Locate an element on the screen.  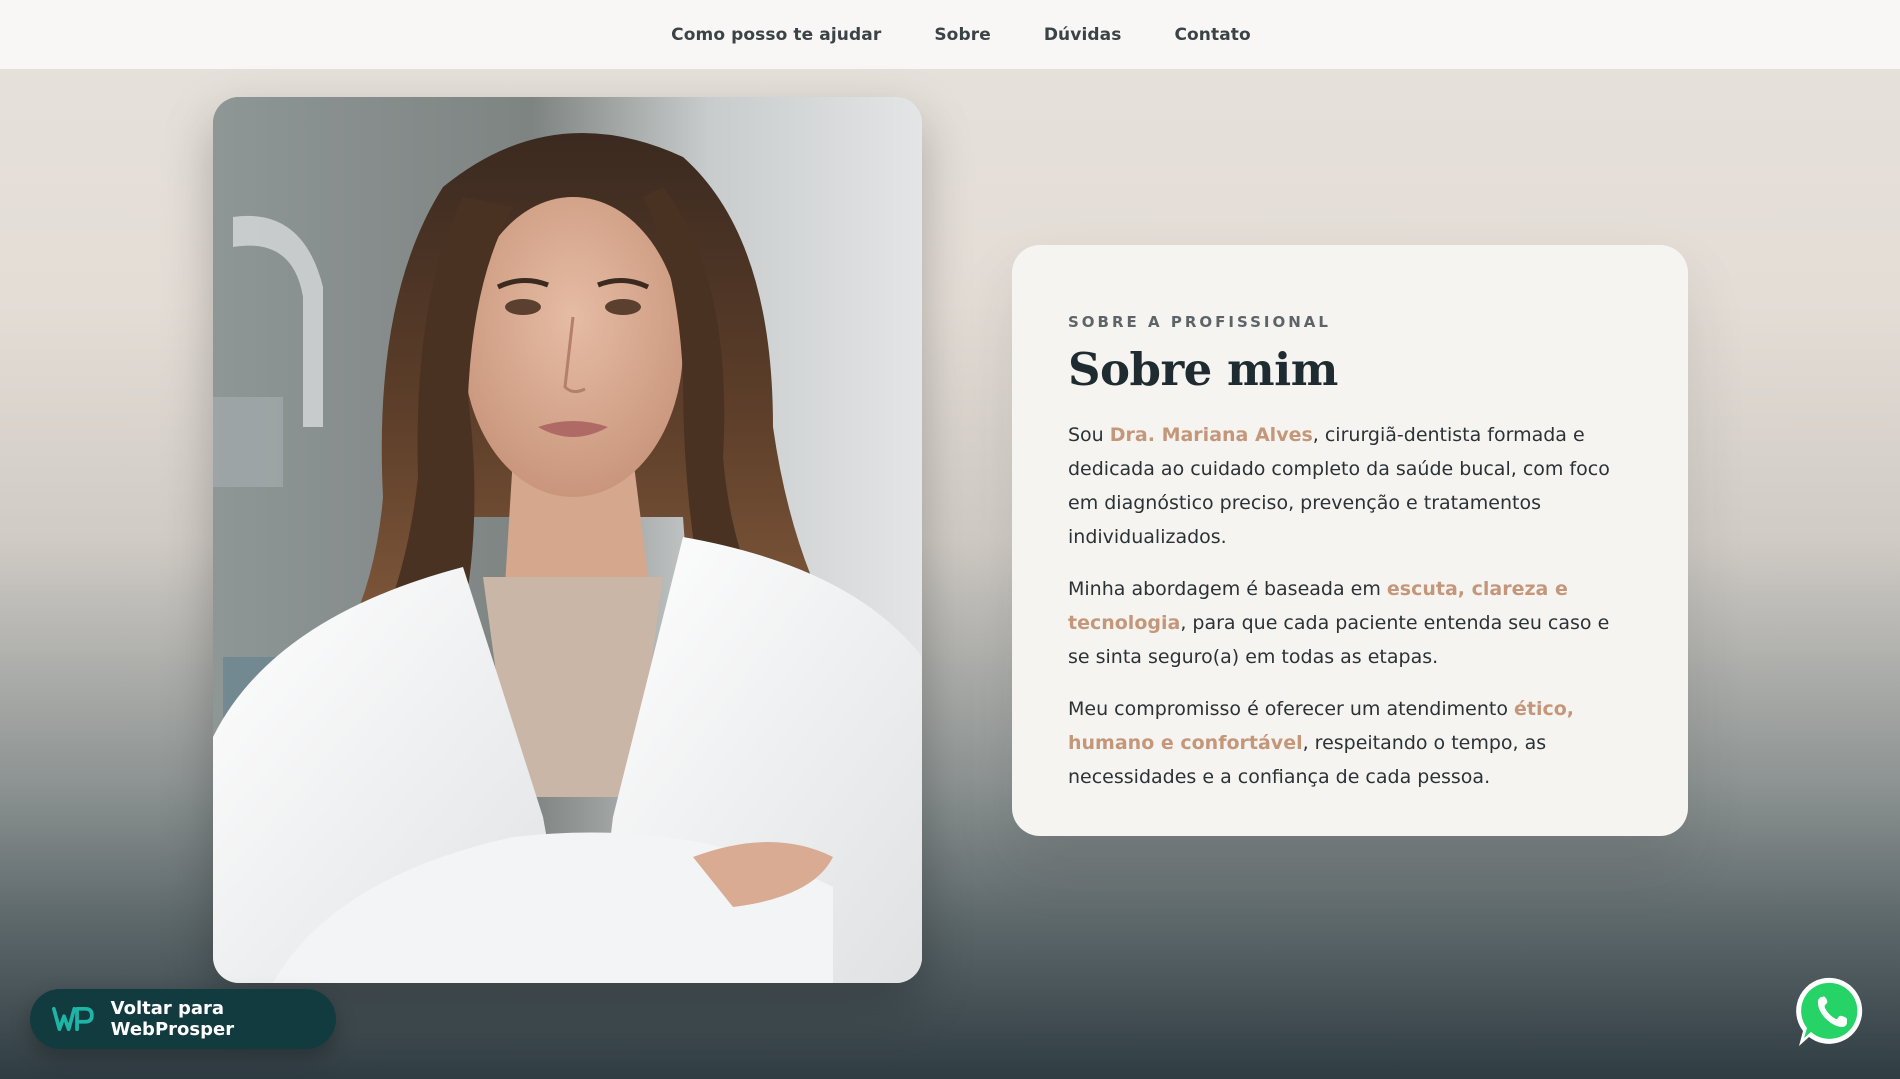
section-title: Sobre mim is located at coordinates (1203, 369).